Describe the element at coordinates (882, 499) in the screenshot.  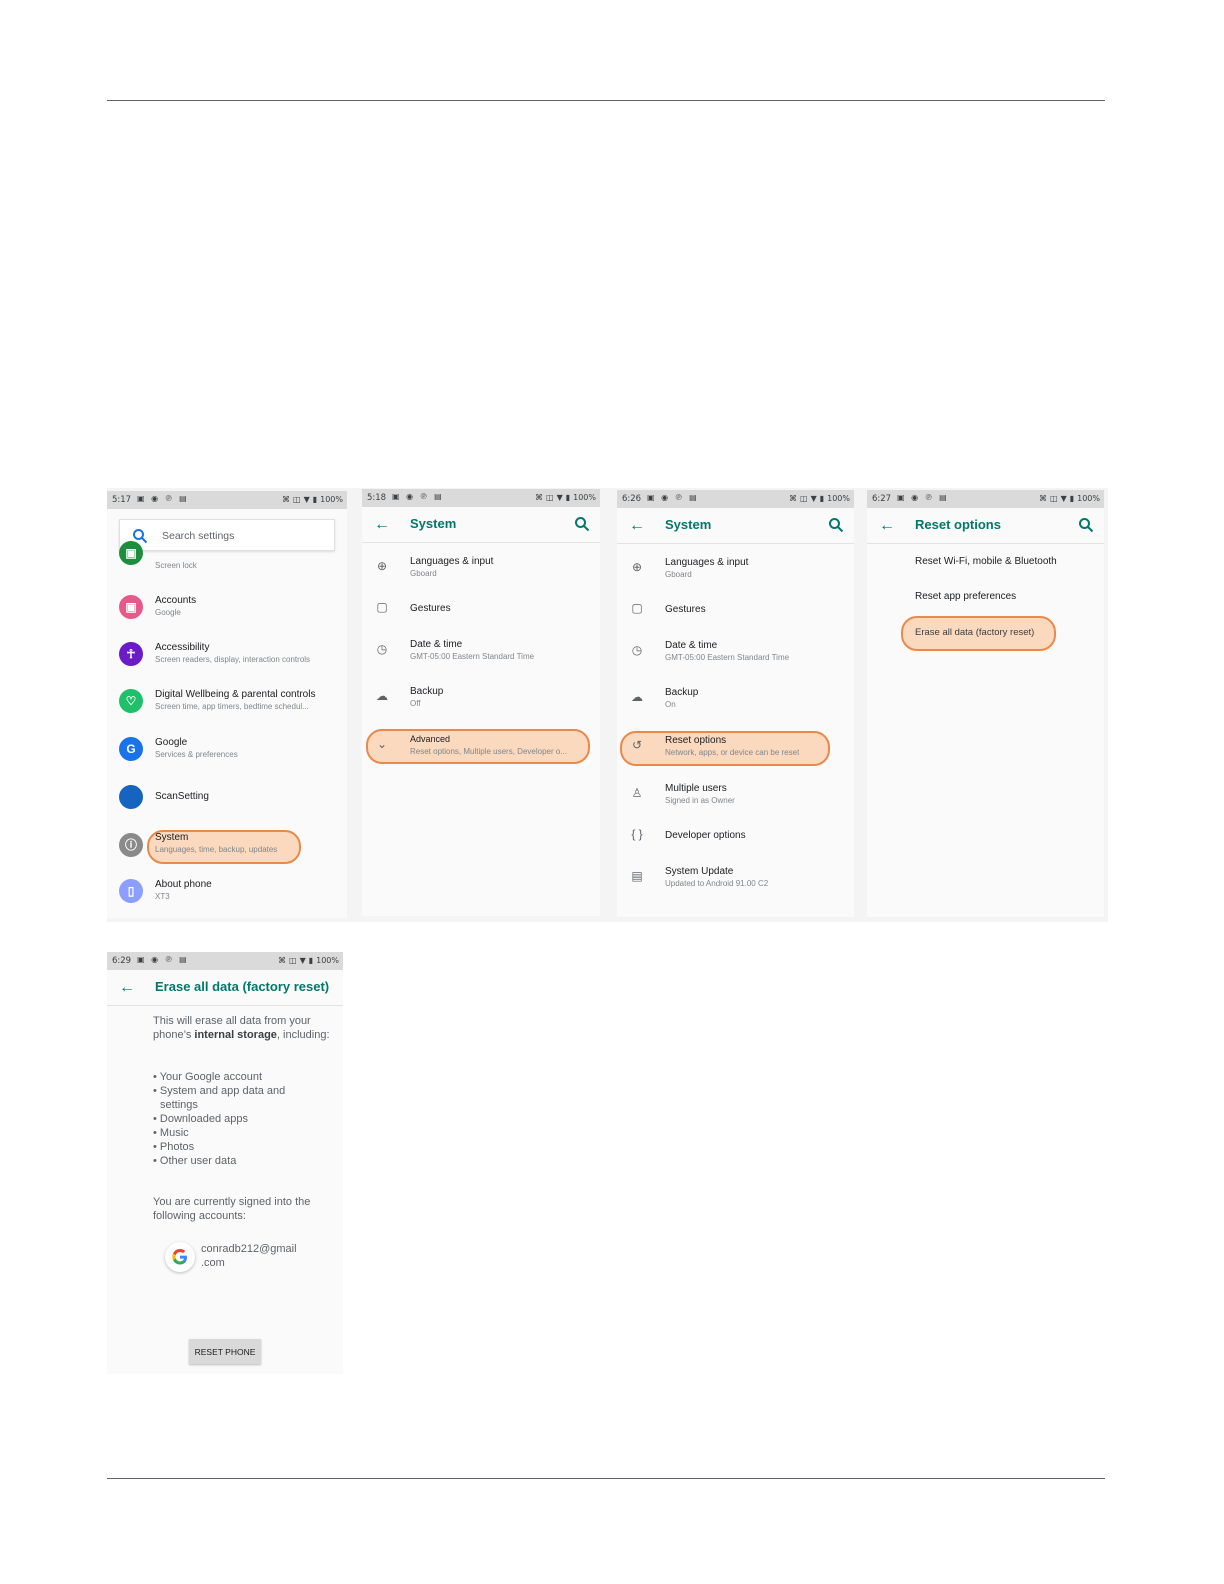
I see `status-time: 6:27` at that location.